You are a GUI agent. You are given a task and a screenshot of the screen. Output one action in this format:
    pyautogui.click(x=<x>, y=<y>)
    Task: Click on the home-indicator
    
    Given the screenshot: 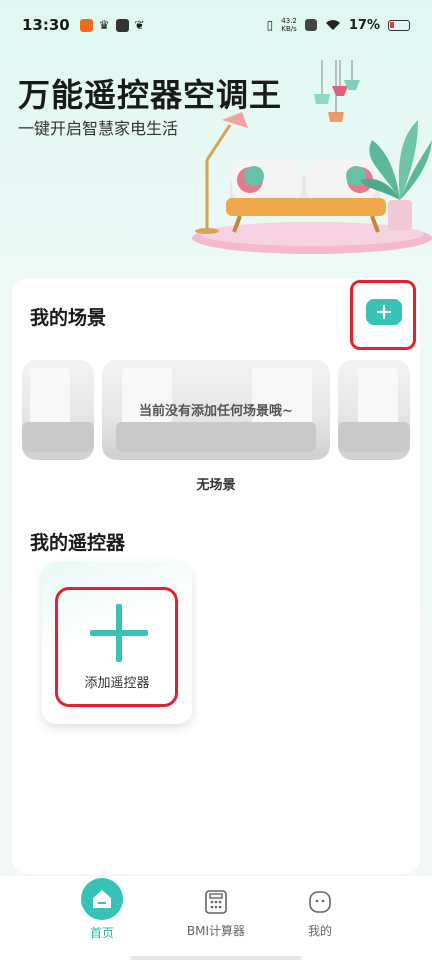 What is the action you would take?
    pyautogui.click(x=216, y=958)
    